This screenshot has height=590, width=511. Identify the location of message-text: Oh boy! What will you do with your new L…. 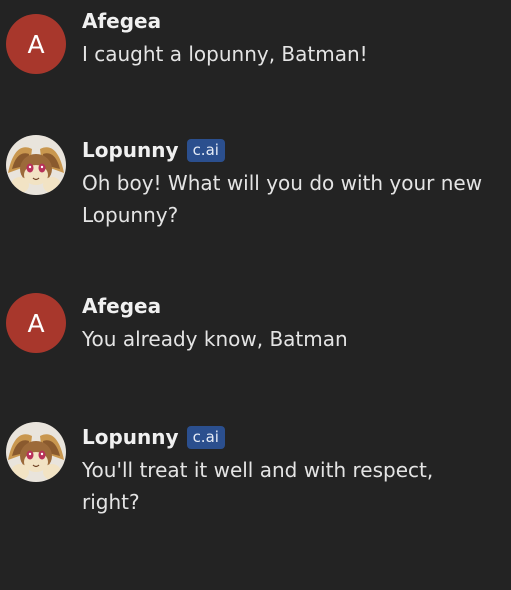
(282, 199).